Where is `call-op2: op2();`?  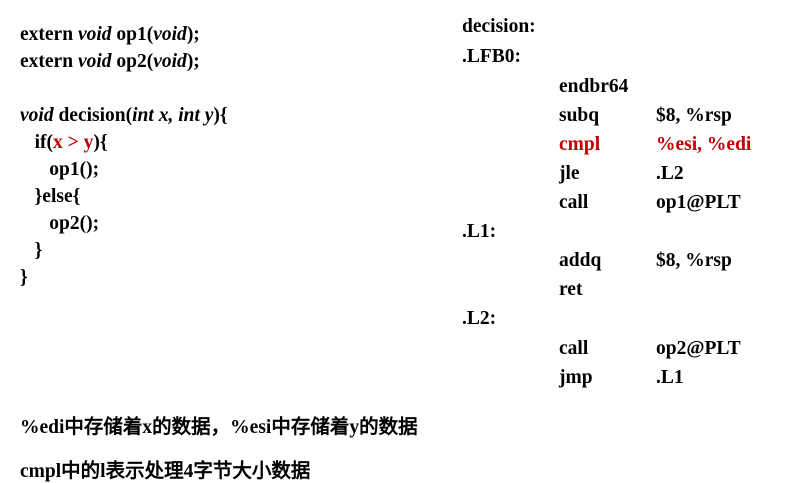 call-op2: op2(); is located at coordinates (74, 223).